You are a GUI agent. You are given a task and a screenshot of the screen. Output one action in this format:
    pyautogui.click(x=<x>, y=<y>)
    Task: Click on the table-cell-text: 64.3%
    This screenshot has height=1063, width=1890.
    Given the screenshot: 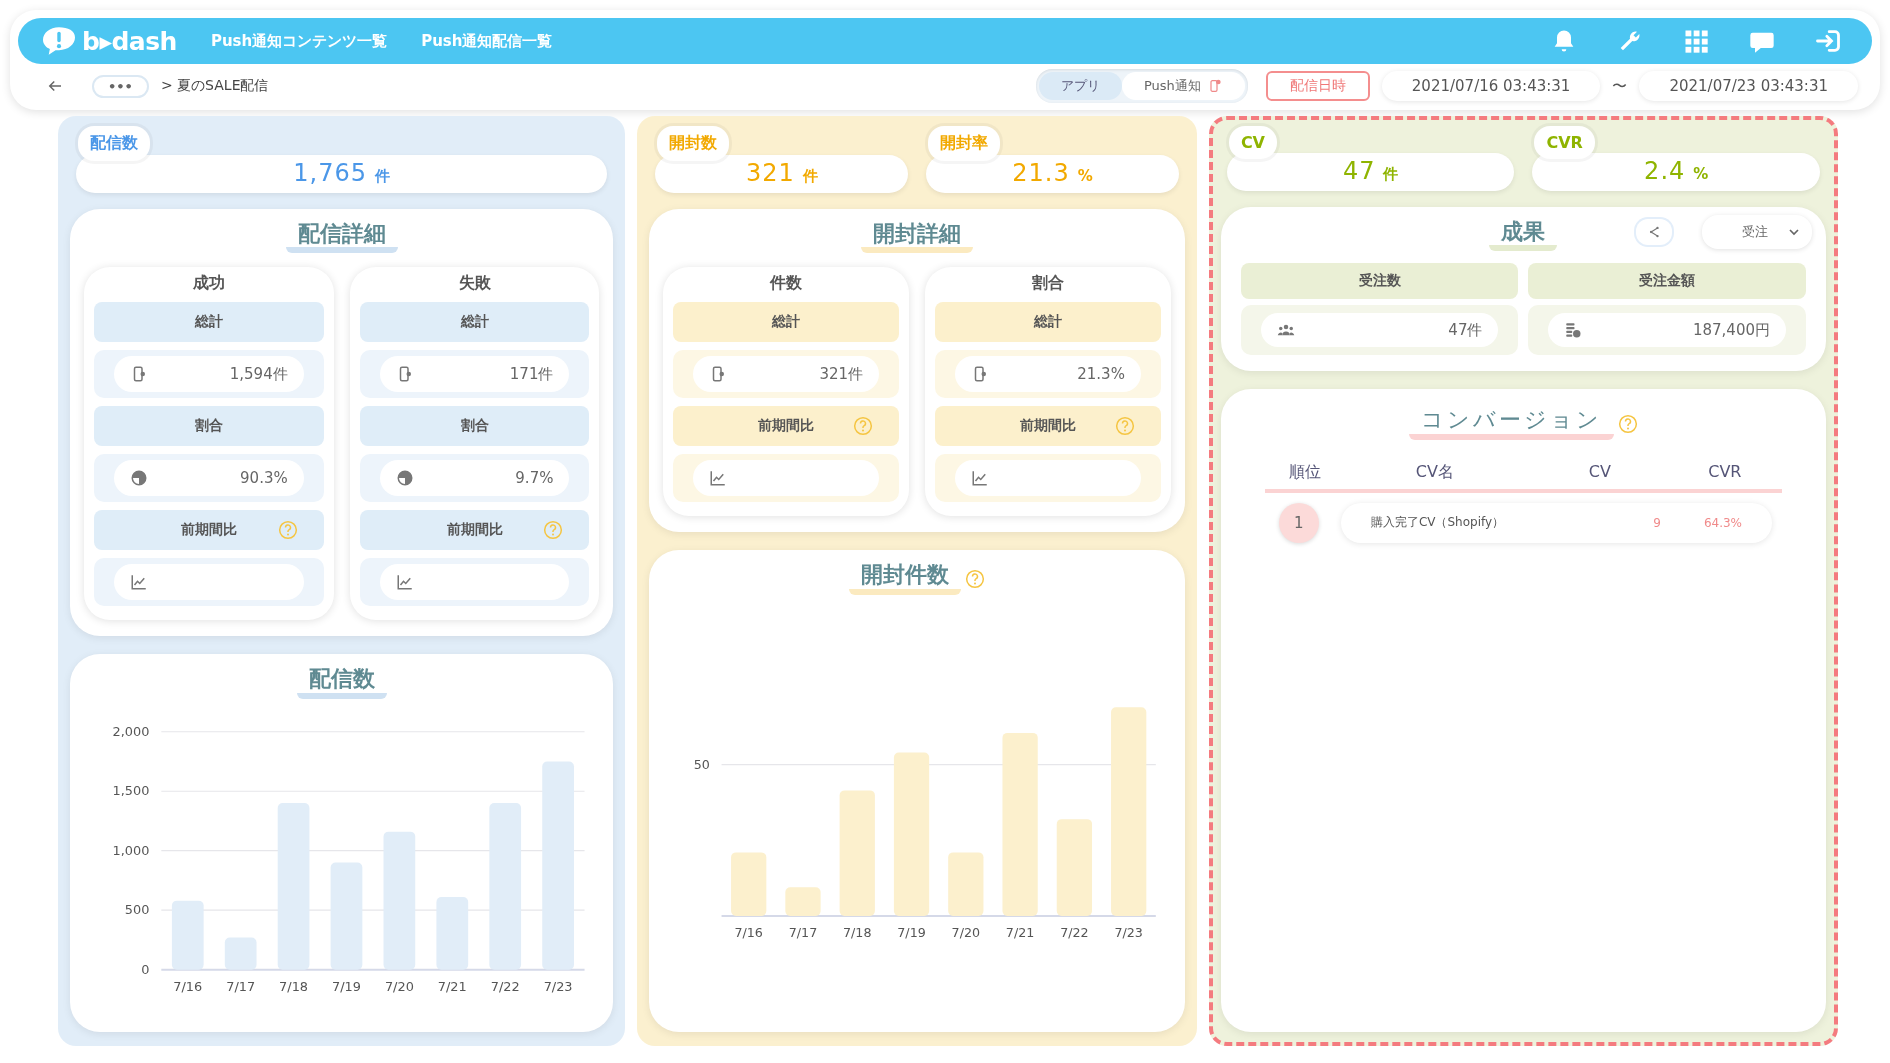 What is the action you would take?
    pyautogui.click(x=1722, y=522)
    